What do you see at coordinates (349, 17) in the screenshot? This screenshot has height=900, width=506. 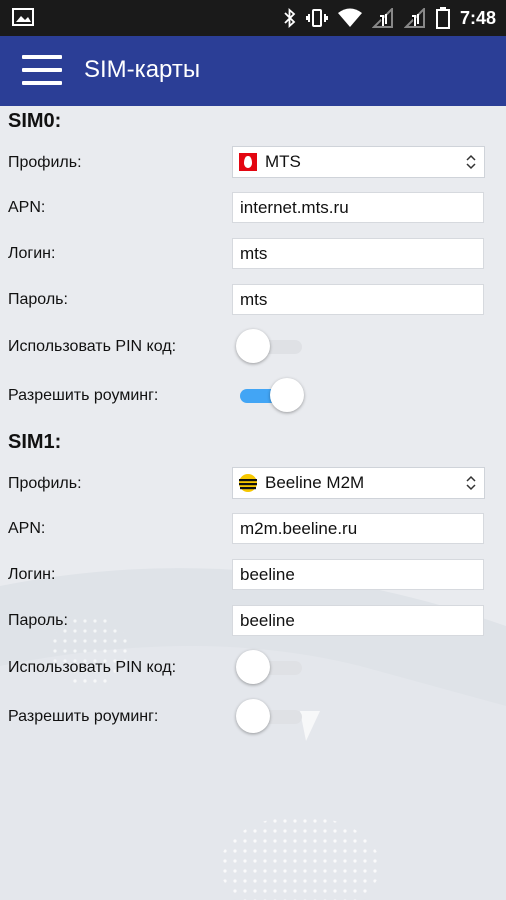 I see `wifi-icon` at bounding box center [349, 17].